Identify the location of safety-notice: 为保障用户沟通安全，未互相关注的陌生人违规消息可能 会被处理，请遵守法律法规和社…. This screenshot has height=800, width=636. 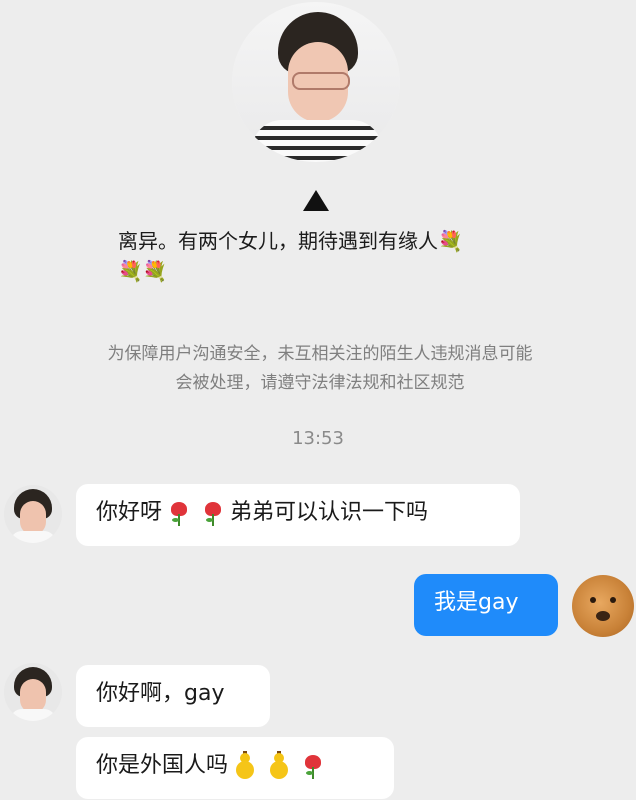
(320, 369).